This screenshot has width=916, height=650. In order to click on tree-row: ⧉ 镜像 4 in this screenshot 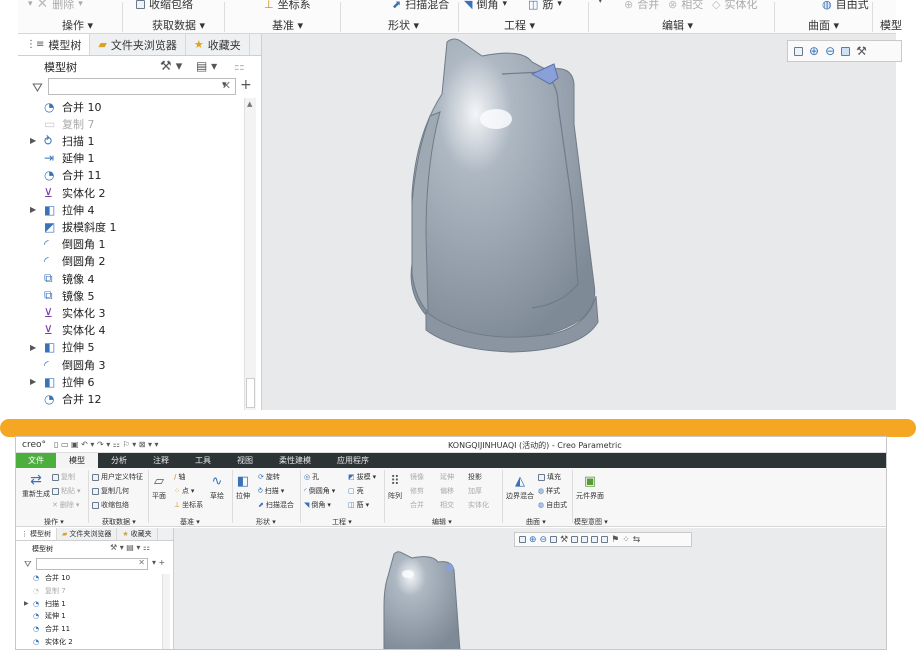, I will do `click(62, 278)`.